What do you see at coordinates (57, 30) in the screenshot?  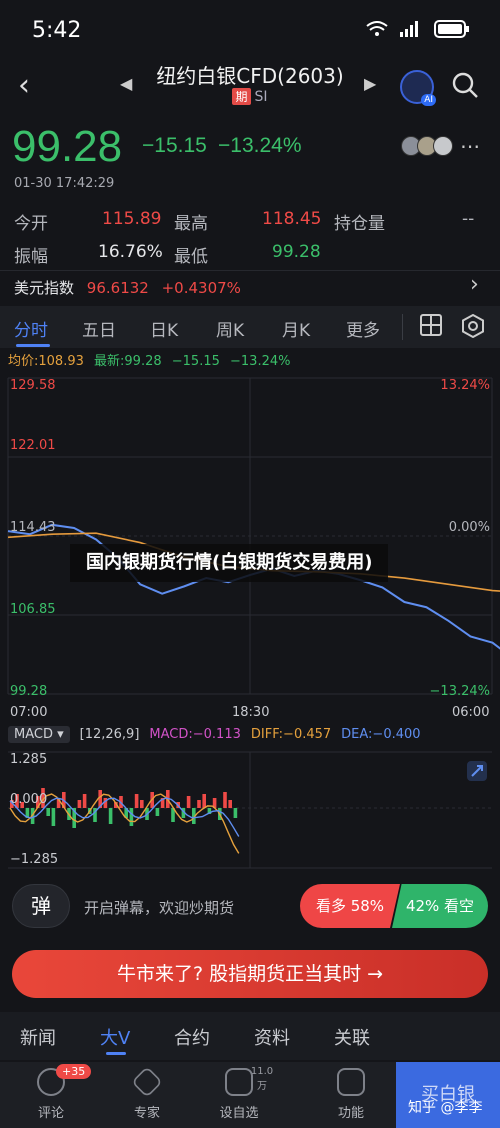 I see `status-time: 5:42` at bounding box center [57, 30].